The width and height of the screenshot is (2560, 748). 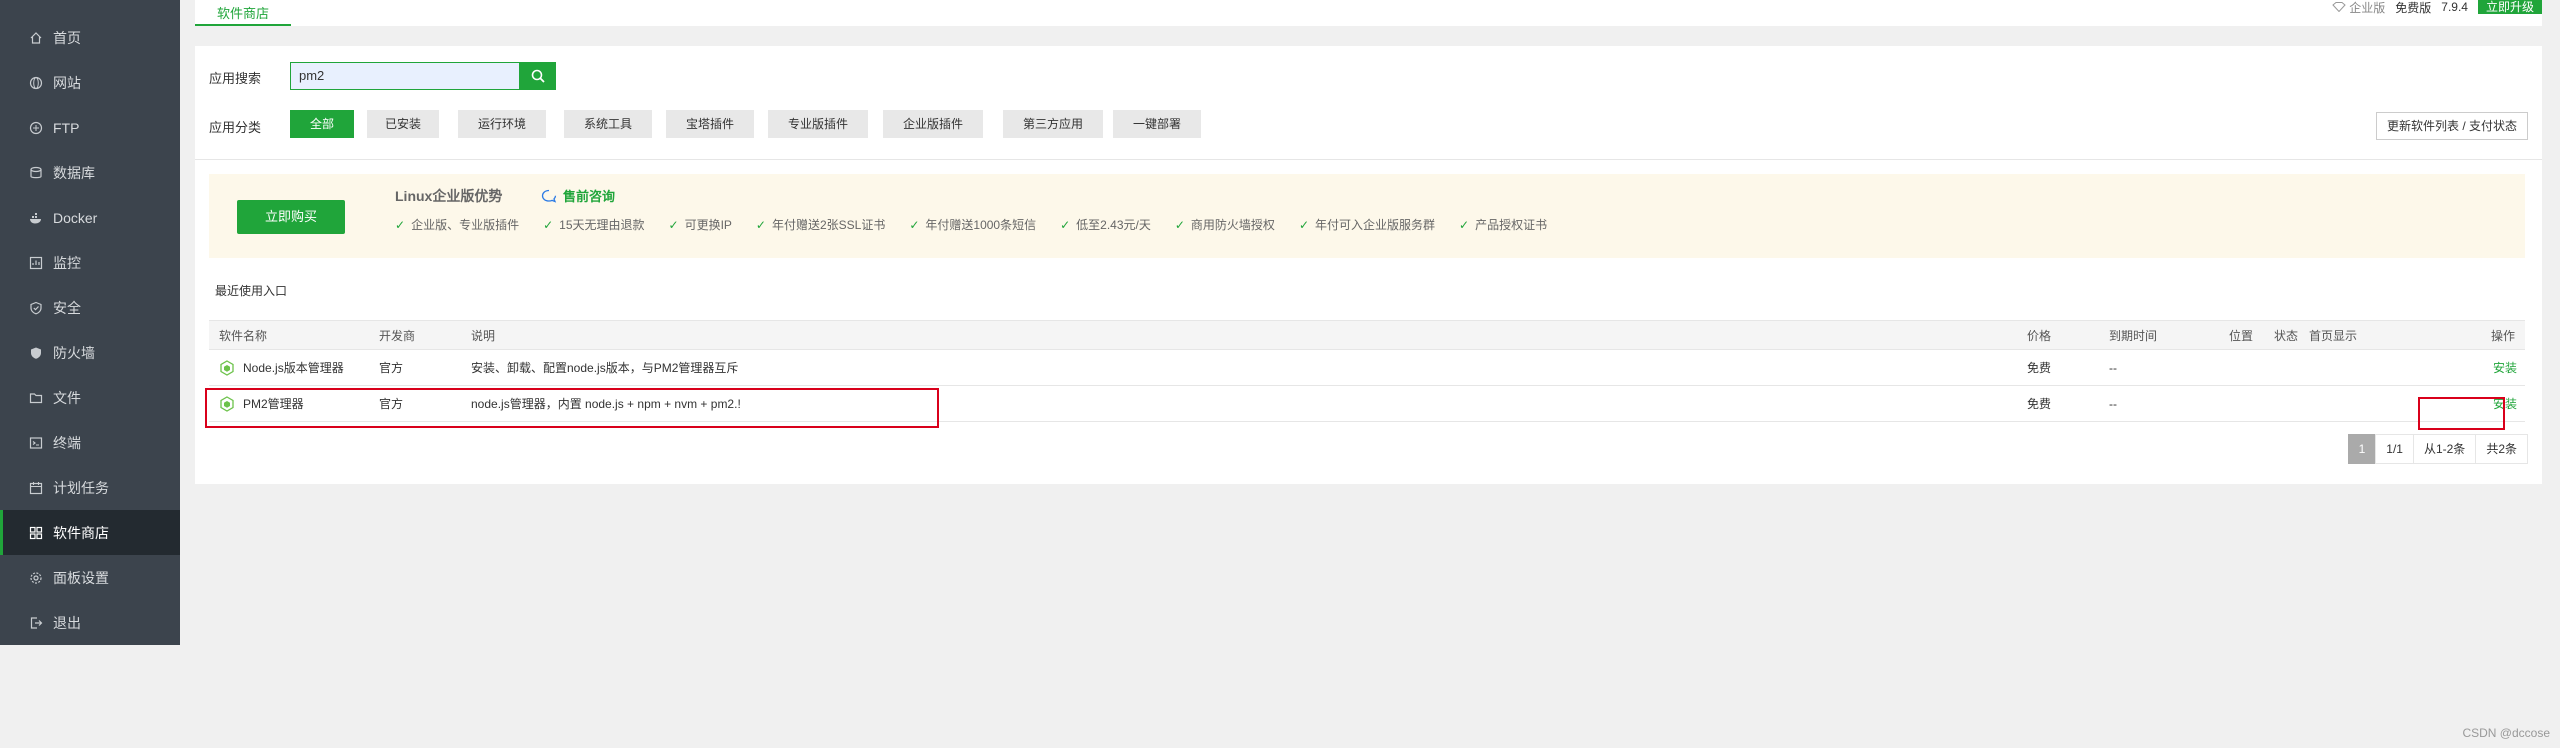 What do you see at coordinates (1368, 13) in the screenshot?
I see `top-tab-bar: 软件商店 企业版 免费版 7.9.4 立即升级` at bounding box center [1368, 13].